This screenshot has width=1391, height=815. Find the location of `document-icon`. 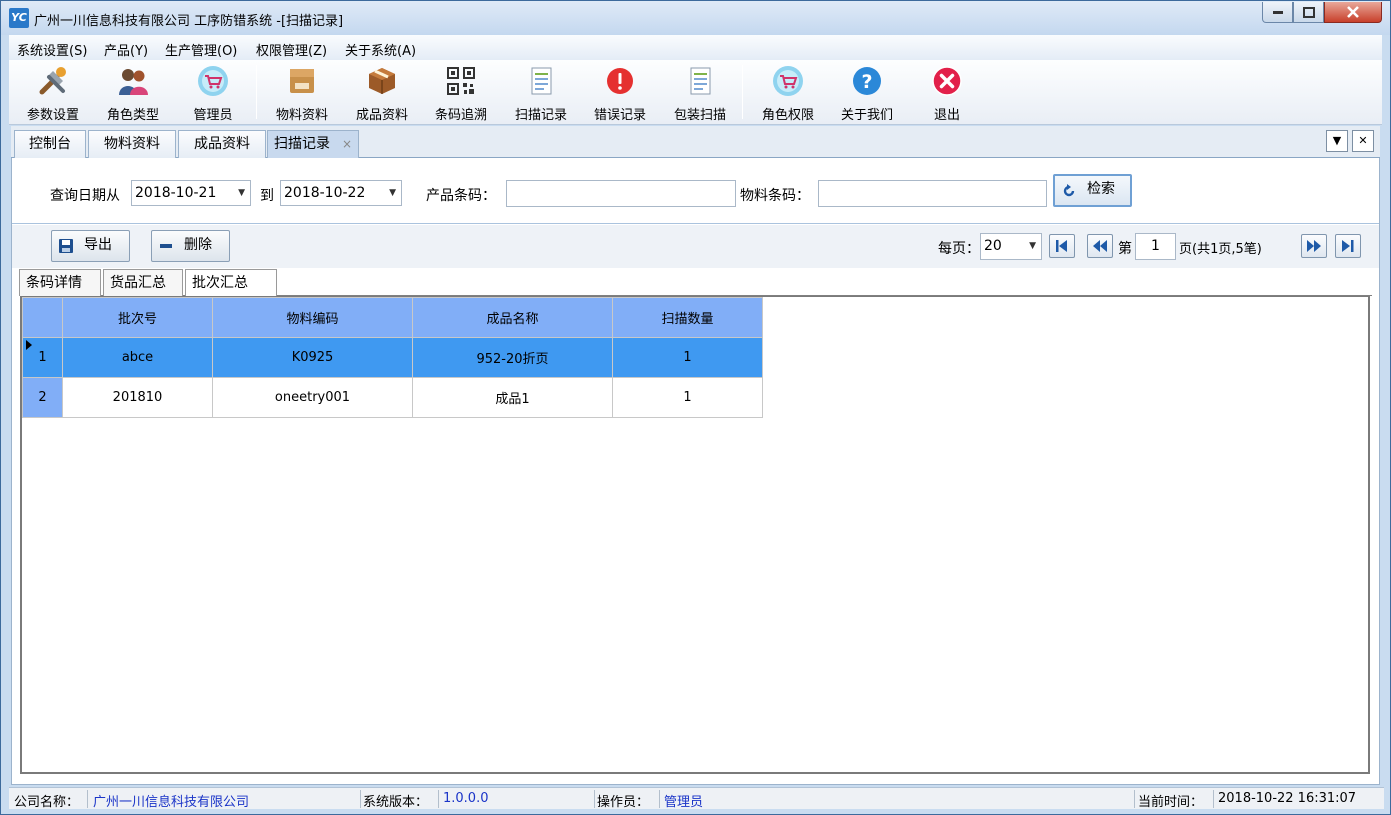

document-icon is located at coordinates (700, 81).